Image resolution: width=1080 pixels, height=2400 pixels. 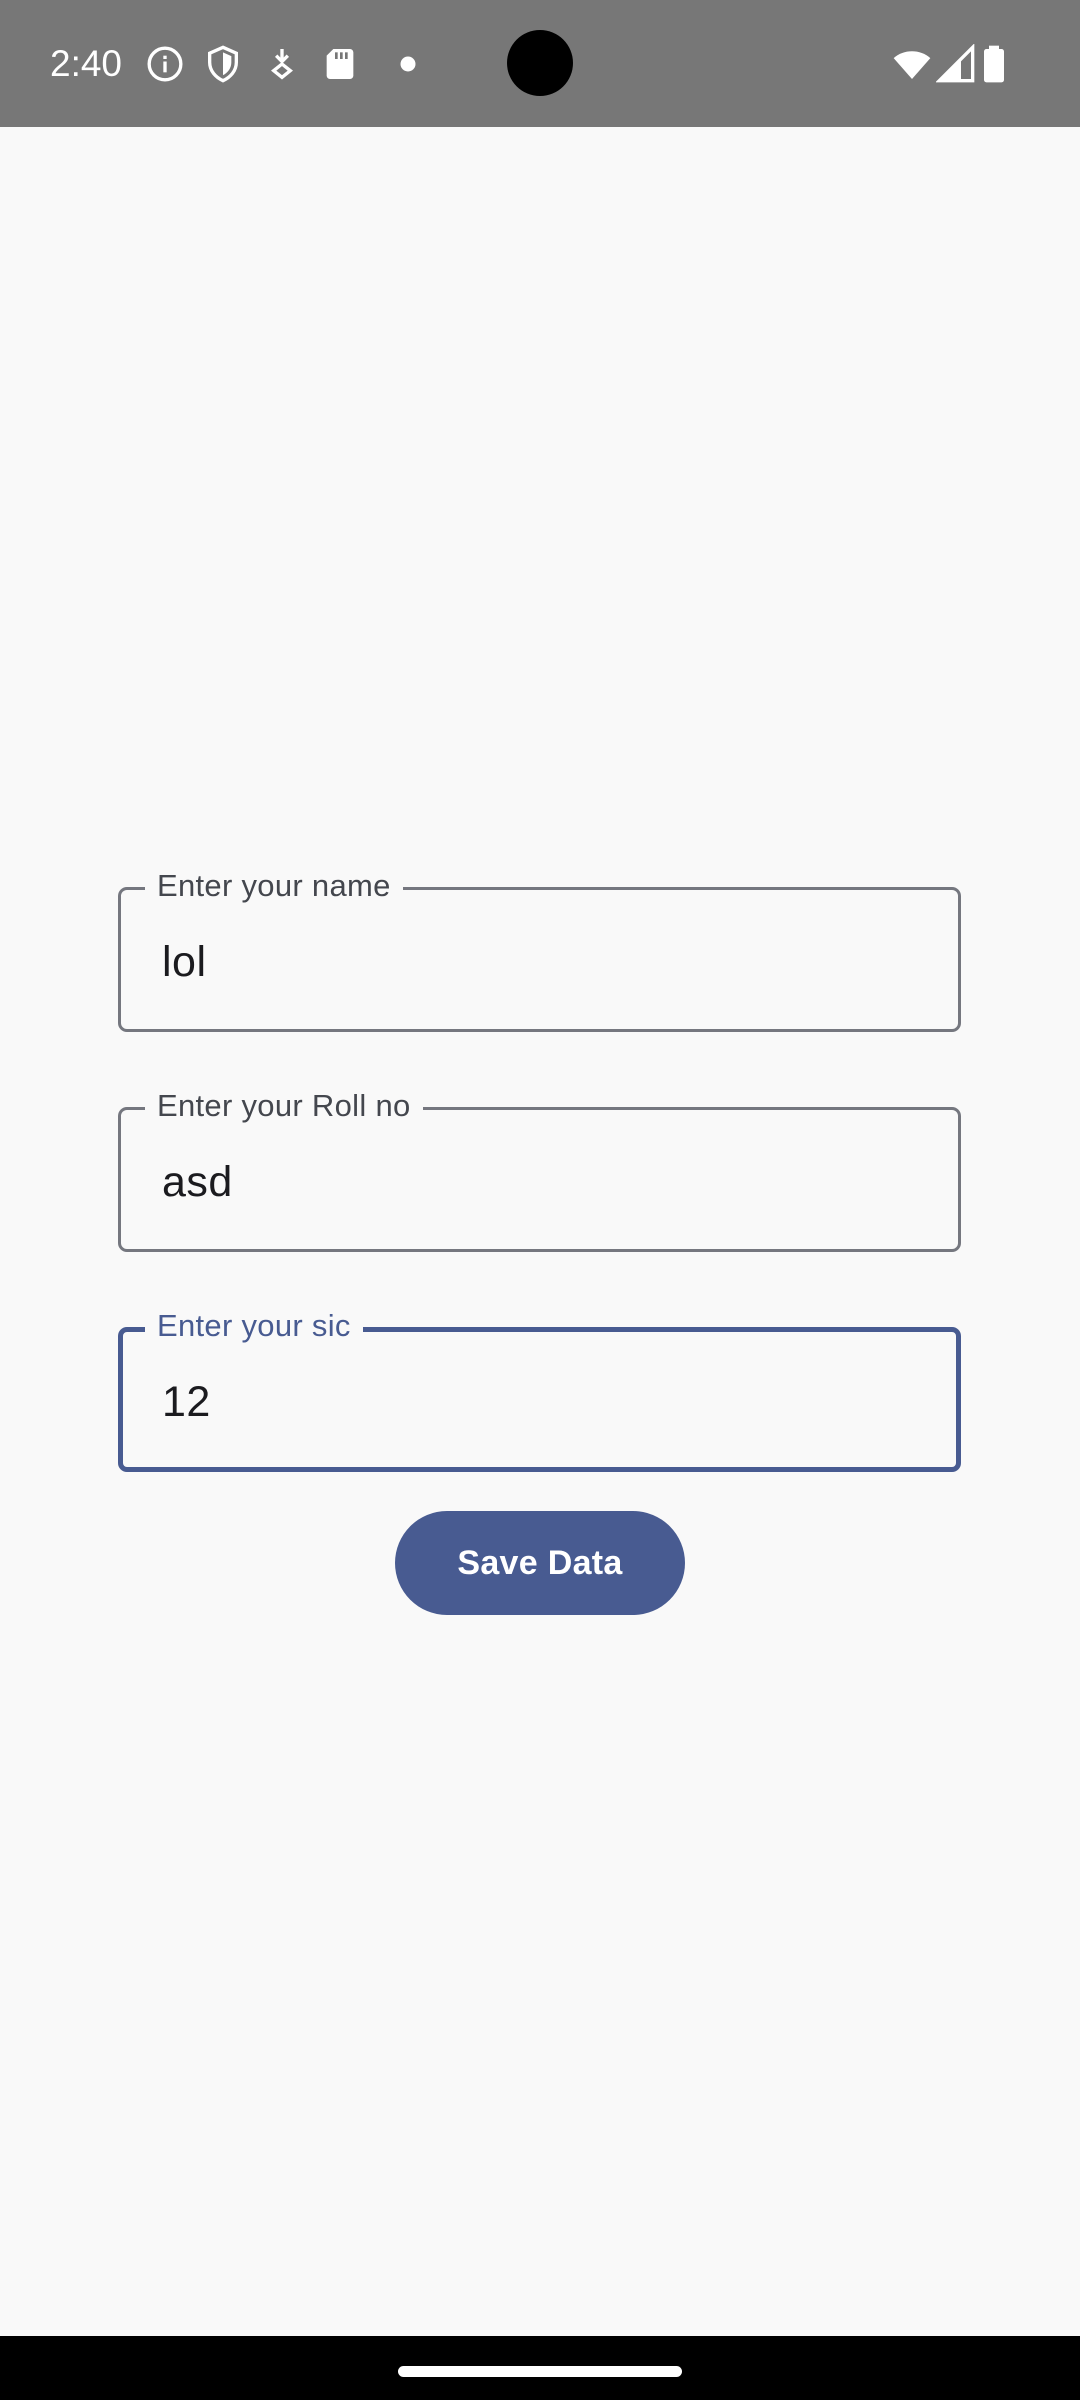 What do you see at coordinates (165, 64) in the screenshot?
I see `info-icon` at bounding box center [165, 64].